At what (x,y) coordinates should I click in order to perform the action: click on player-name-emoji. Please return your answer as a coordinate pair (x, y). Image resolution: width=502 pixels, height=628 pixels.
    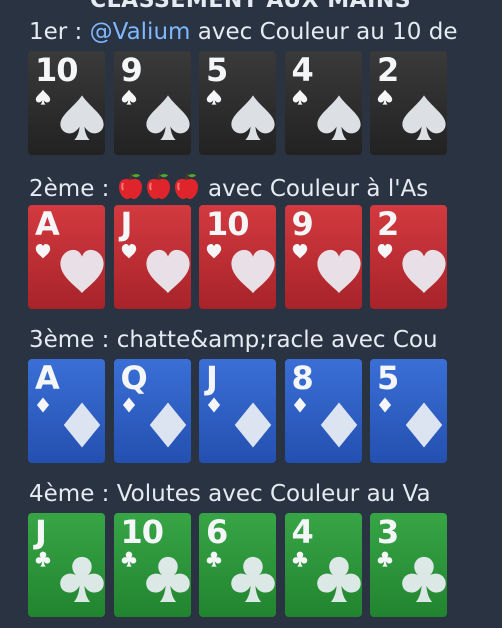
    Looking at the image, I should click on (162, 187).